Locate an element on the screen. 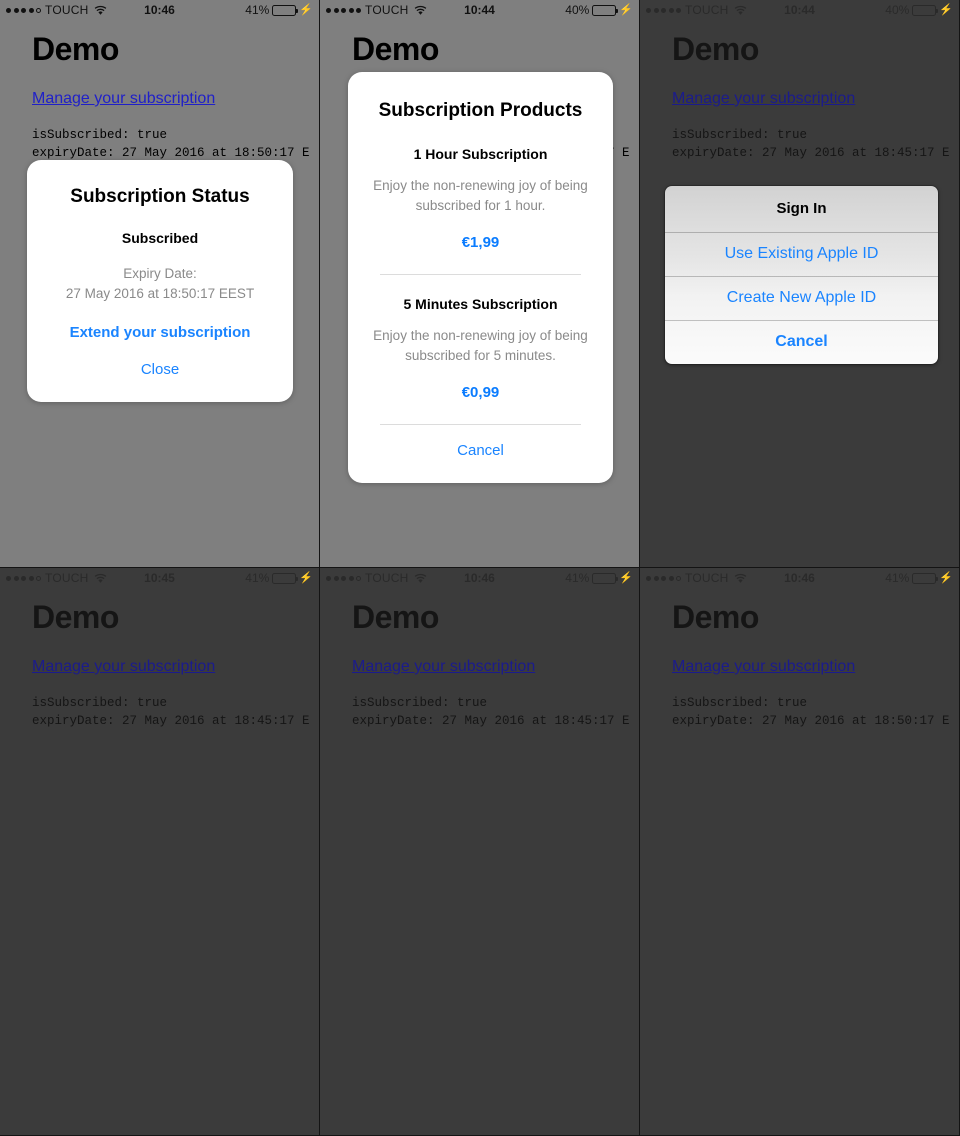 Image resolution: width=960 pixels, height=1136 pixels. expiry-date-line: expiryDate: 27 May 2016 at 18:50:17 E is located at coordinates (811, 721).